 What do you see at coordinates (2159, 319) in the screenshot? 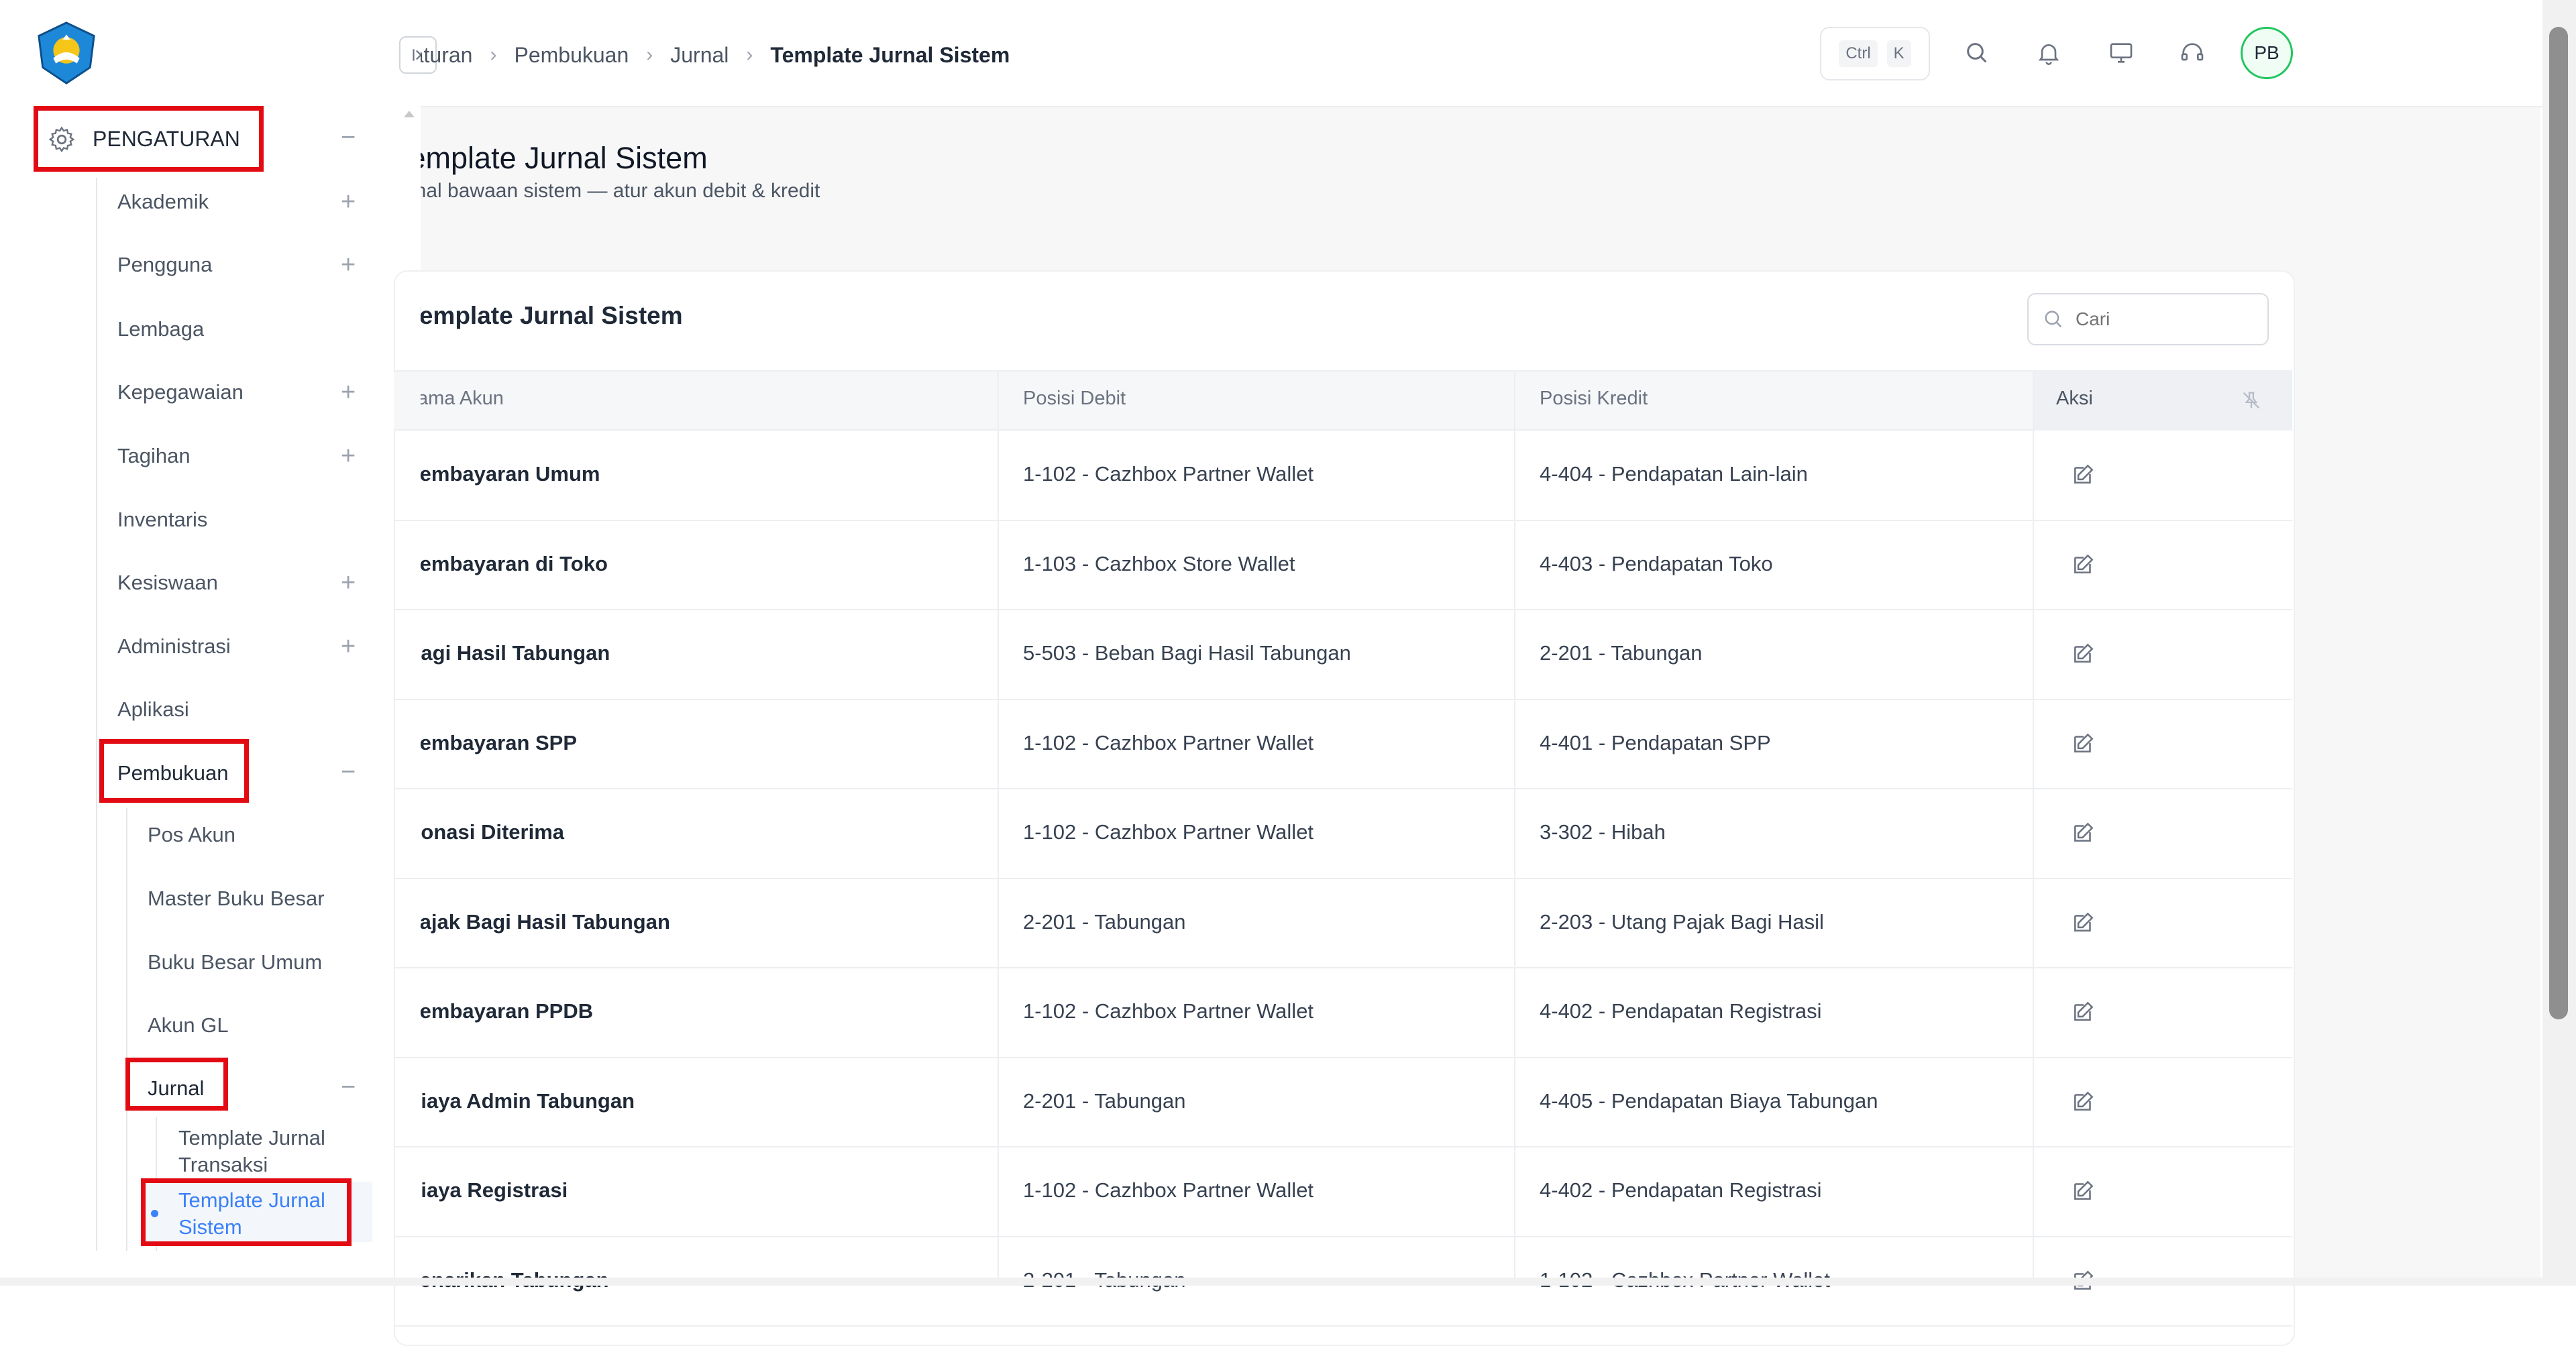
I see `search-input` at bounding box center [2159, 319].